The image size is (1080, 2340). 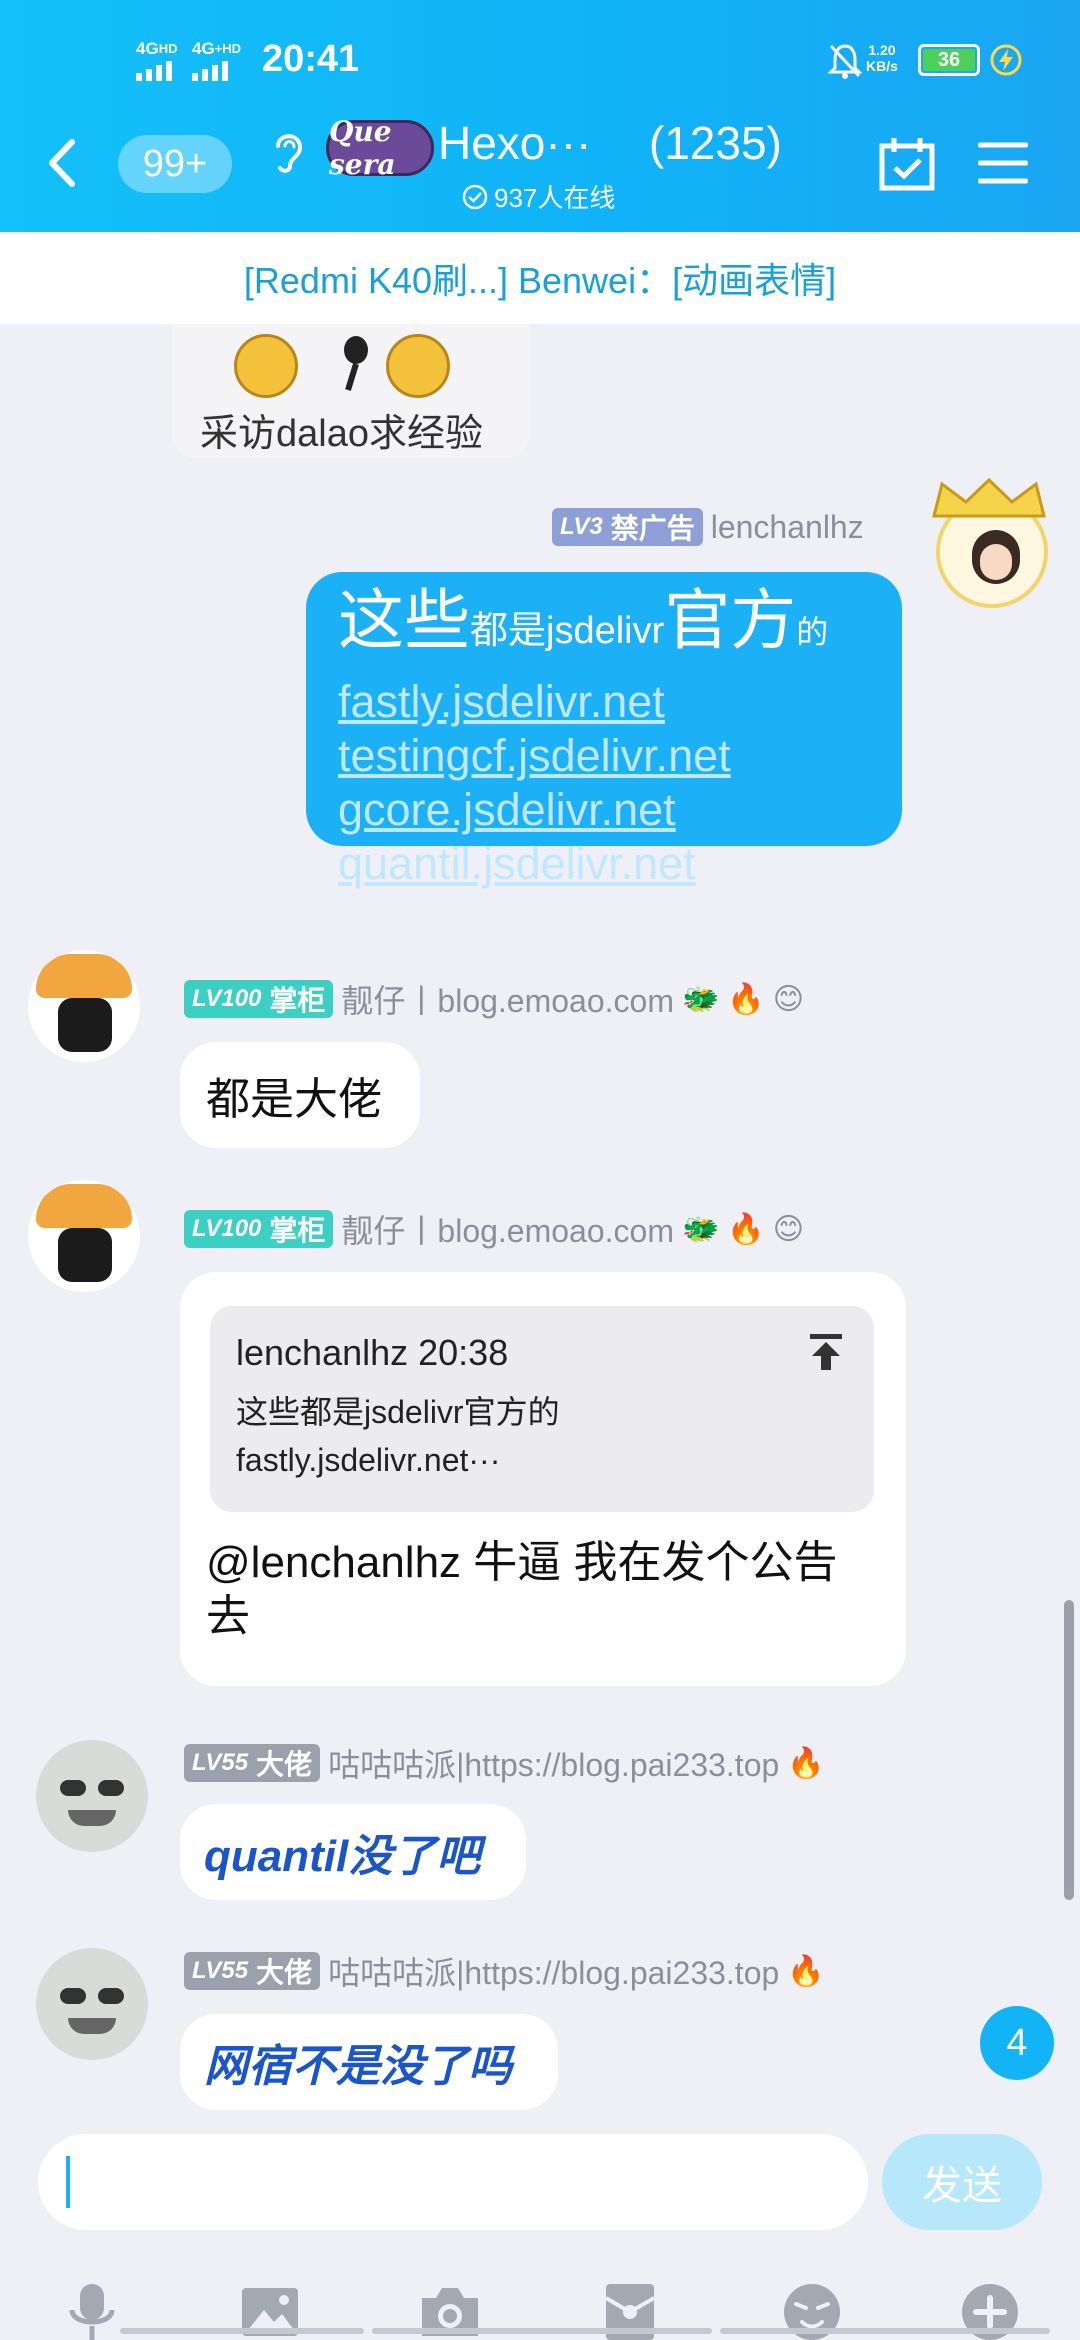 I want to click on link: fastly.jsdelivr.net, so click(x=620, y=702).